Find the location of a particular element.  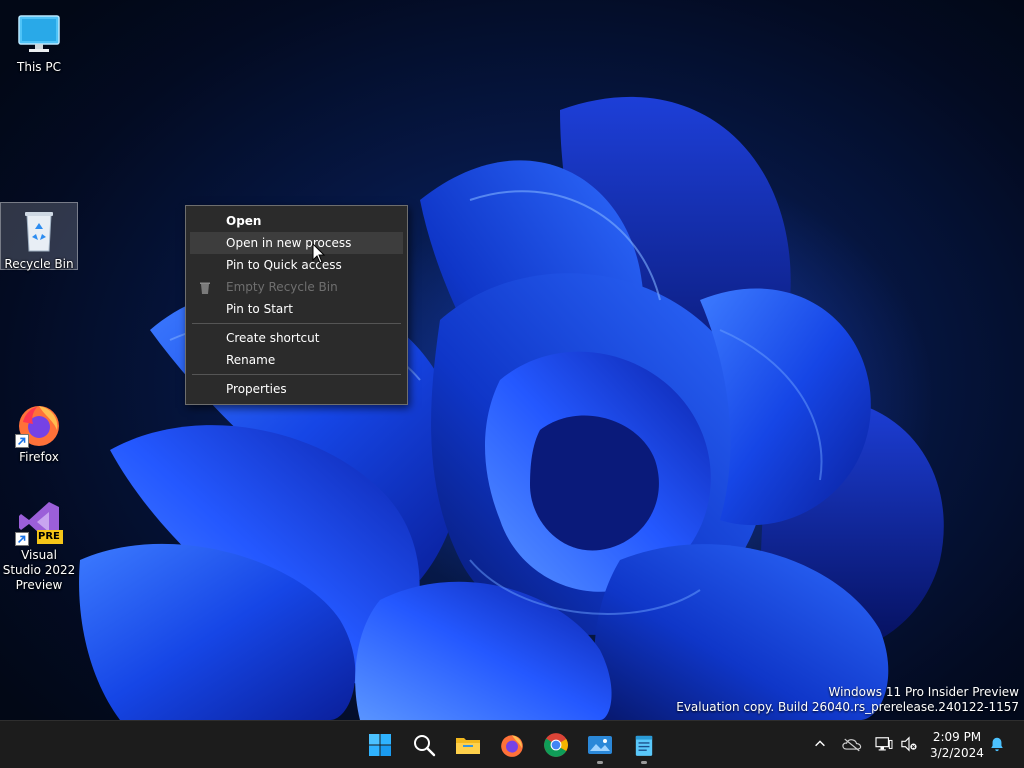

clock-date: 3/2/2024 is located at coordinates (957, 753).